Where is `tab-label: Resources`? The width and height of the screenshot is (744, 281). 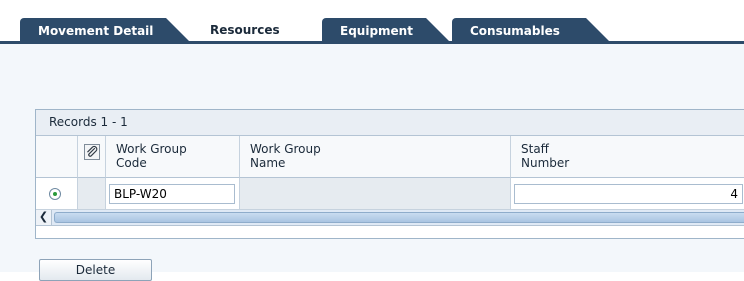
tab-label: Resources is located at coordinates (245, 30).